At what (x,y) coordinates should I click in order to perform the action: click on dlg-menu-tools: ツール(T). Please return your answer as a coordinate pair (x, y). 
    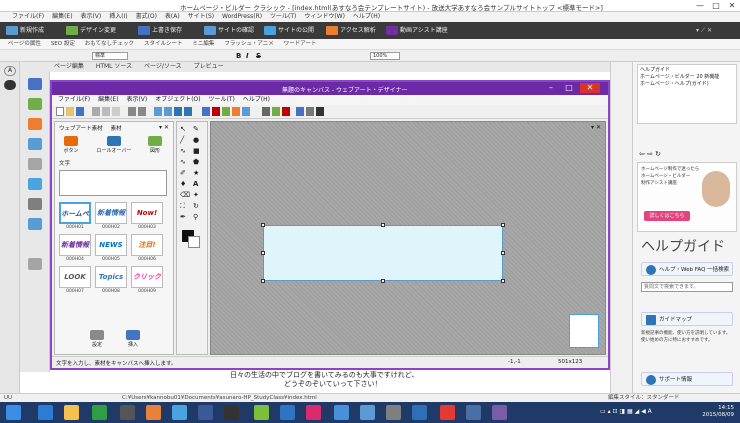
    Looking at the image, I should click on (222, 99).